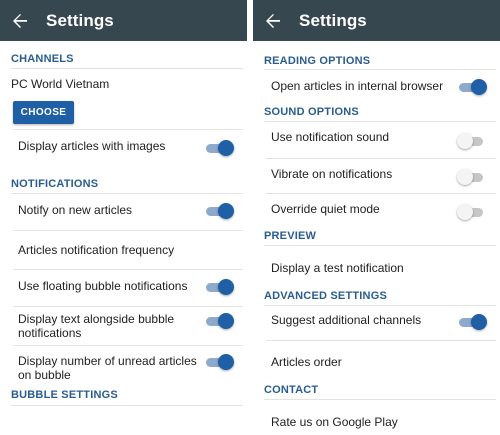  What do you see at coordinates (330, 137) in the screenshot?
I see `setting-label: Use notification sound` at bounding box center [330, 137].